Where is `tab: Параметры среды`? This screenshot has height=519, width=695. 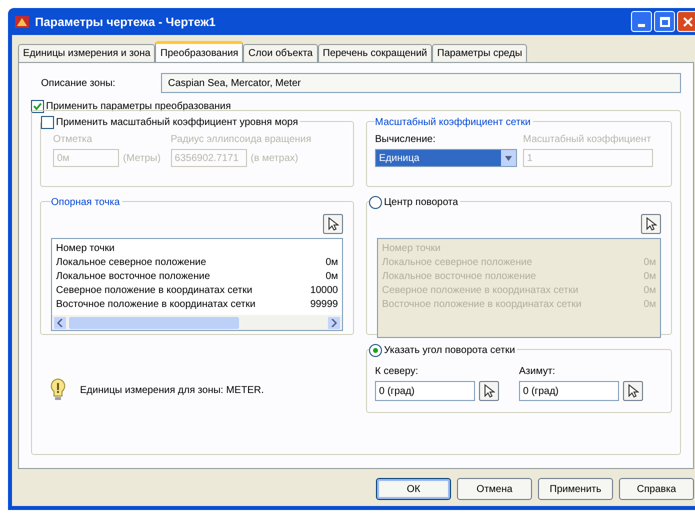
tab: Параметры среды is located at coordinates (480, 53).